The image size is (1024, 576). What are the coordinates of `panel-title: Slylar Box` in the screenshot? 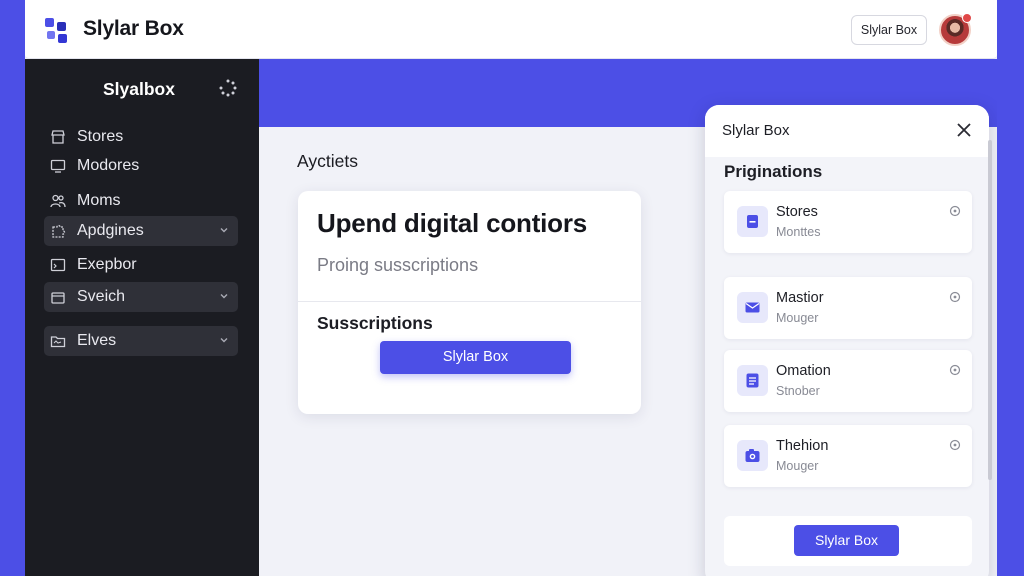 It's located at (756, 130).